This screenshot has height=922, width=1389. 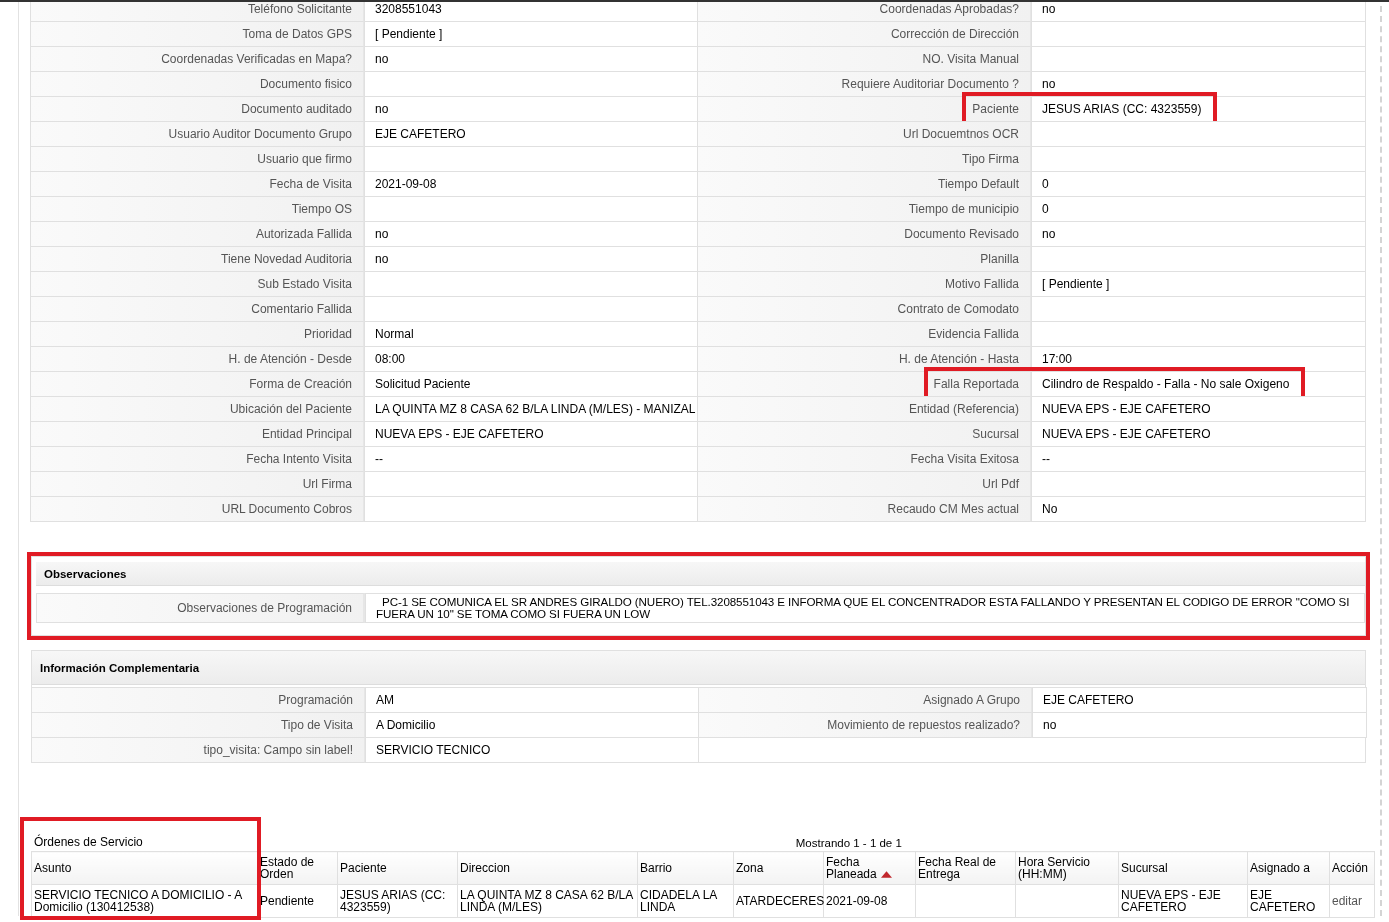 I want to click on field-label: Observaciones de Programación, so click(x=264, y=608).